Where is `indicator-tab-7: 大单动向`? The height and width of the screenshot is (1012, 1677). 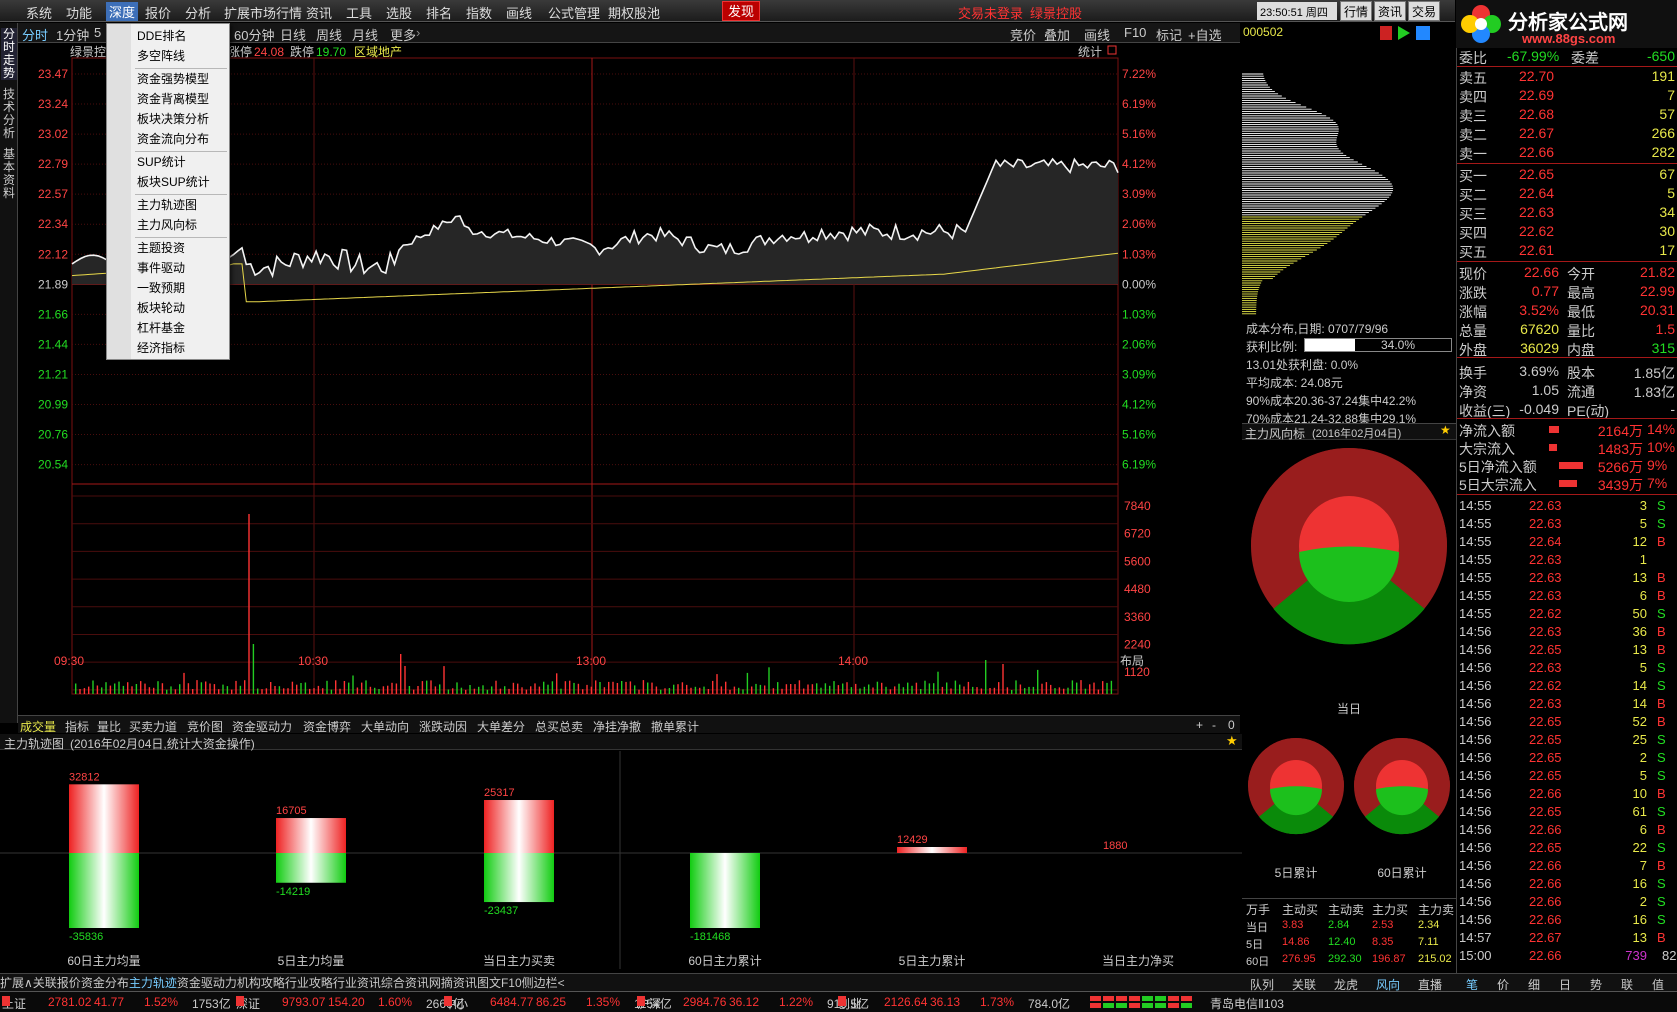 indicator-tab-7: 大单动向 is located at coordinates (385, 726).